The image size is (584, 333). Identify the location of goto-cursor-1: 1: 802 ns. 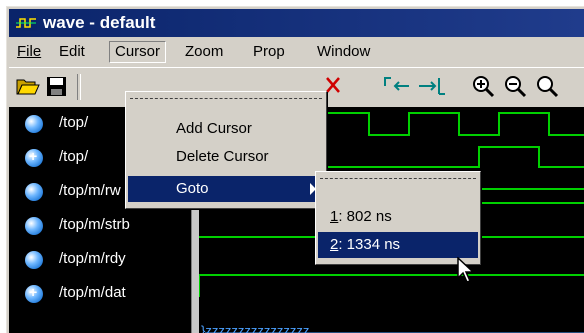
(398, 217).